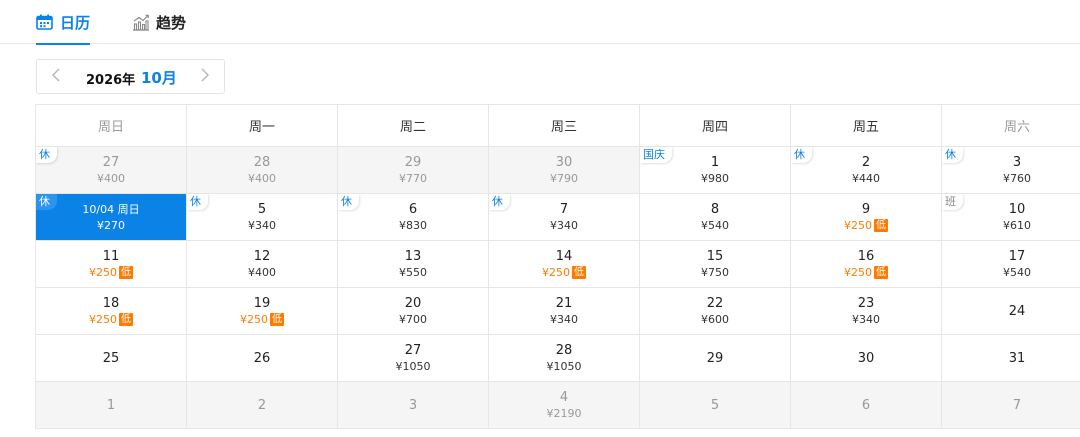 This screenshot has width=1080, height=437. I want to click on day-cell: 休 27 ¥400, so click(111, 170).